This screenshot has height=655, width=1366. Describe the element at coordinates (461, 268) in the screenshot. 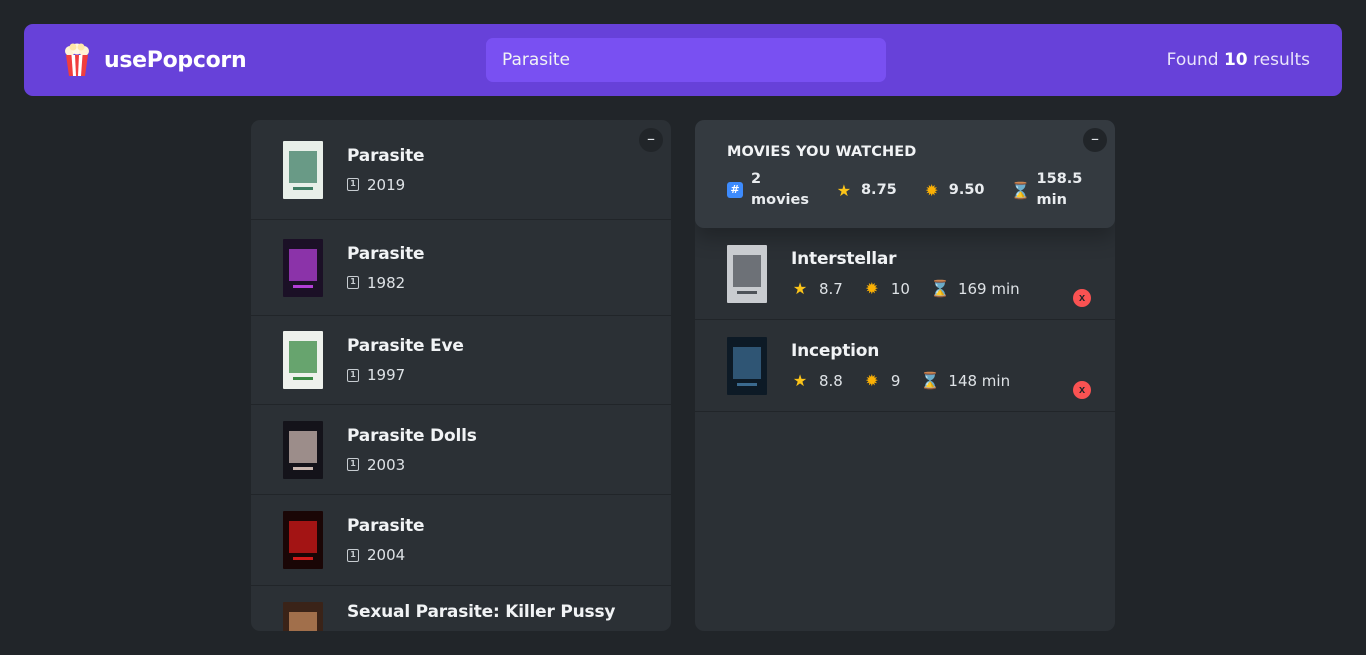

I see `movie-list-item: Parasite 1 1982` at that location.